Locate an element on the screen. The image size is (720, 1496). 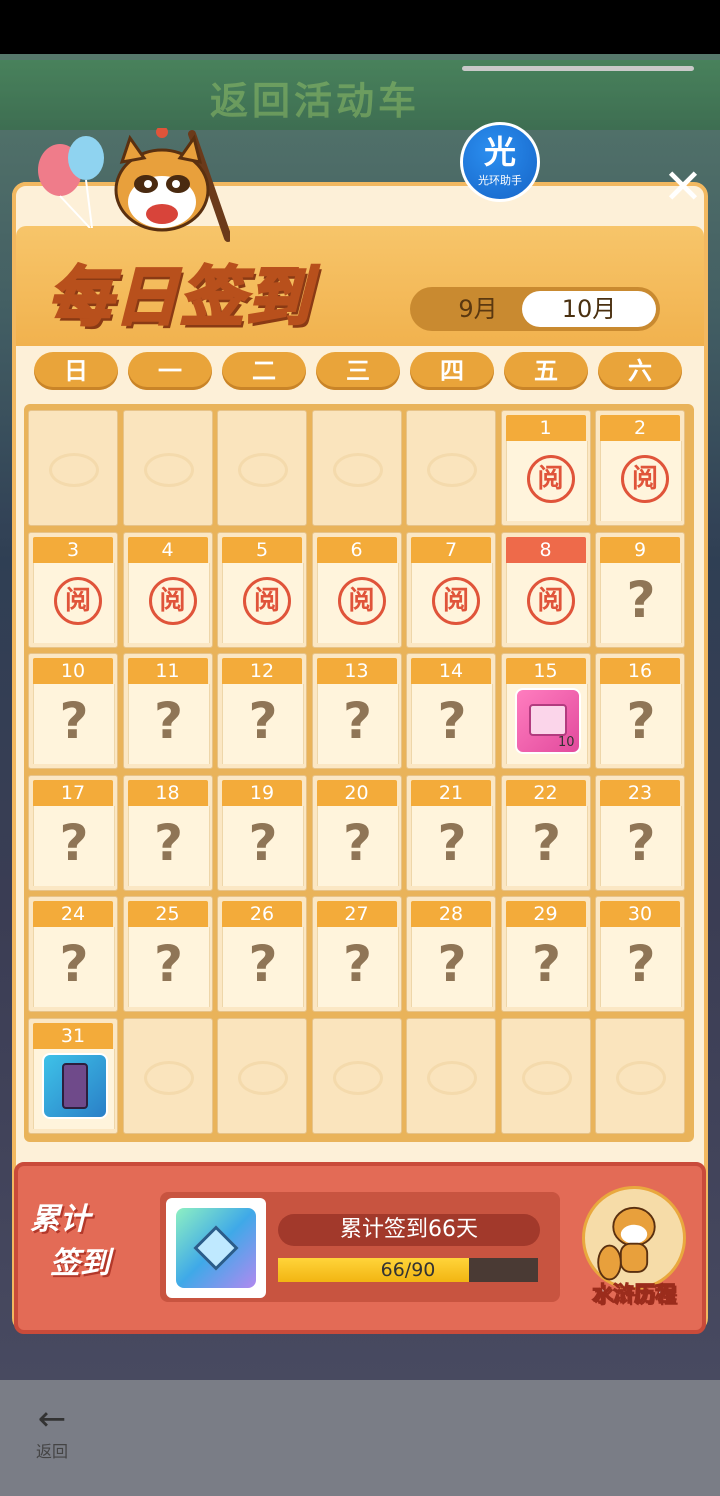
calendar-day-cell: 17? is located at coordinates (73, 832).